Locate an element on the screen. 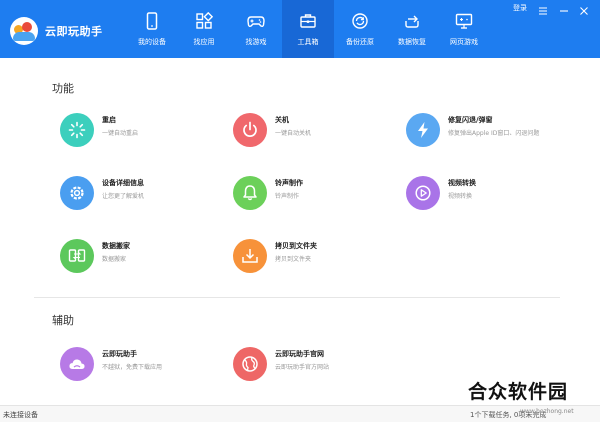  tool-name: 关机 is located at coordinates (282, 120).